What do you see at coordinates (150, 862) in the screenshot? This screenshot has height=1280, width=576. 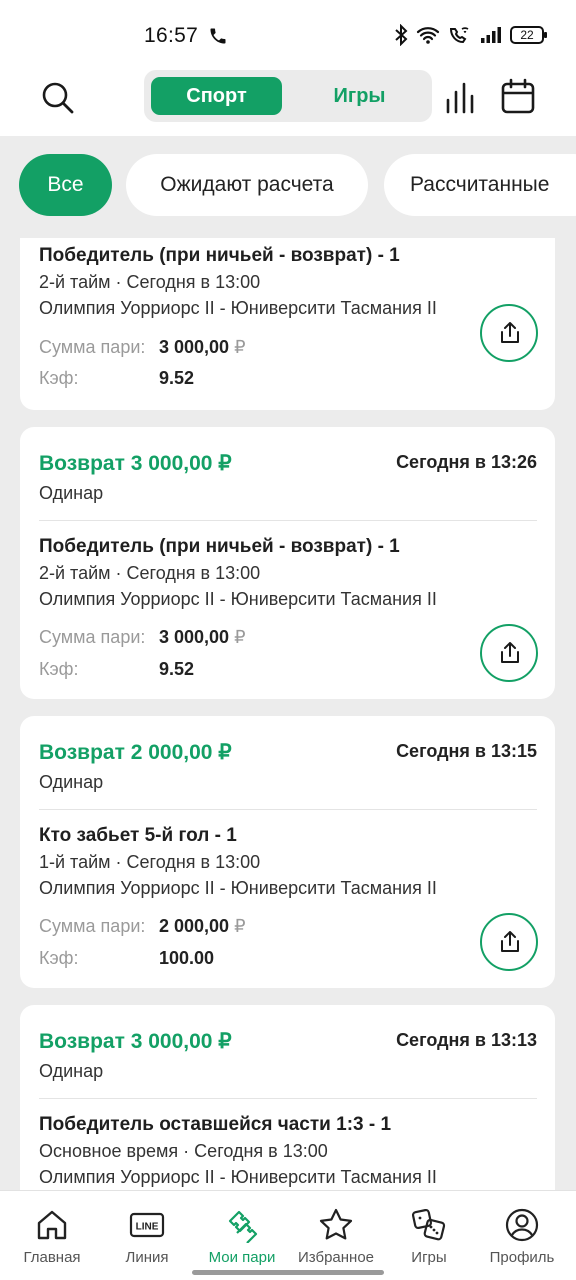 I see `bet-period: 1-й тайм · Сегодня в 13:00` at bounding box center [150, 862].